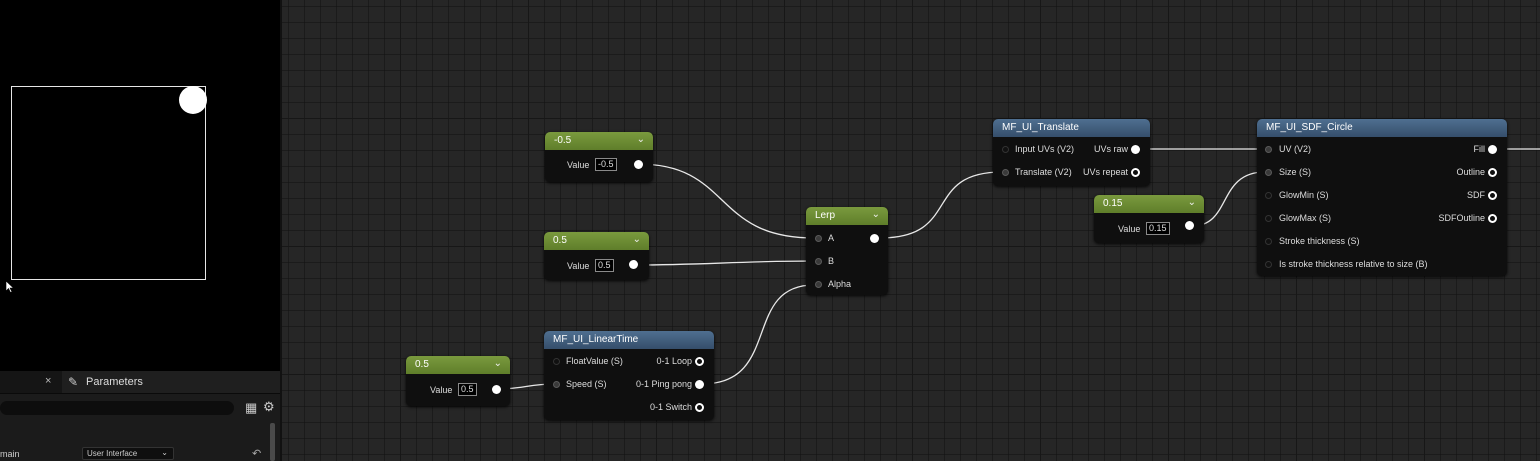 The width and height of the screenshot is (1540, 461). I want to click on constant-node: 0.15 ⌄ Value 0.15, so click(1149, 219).